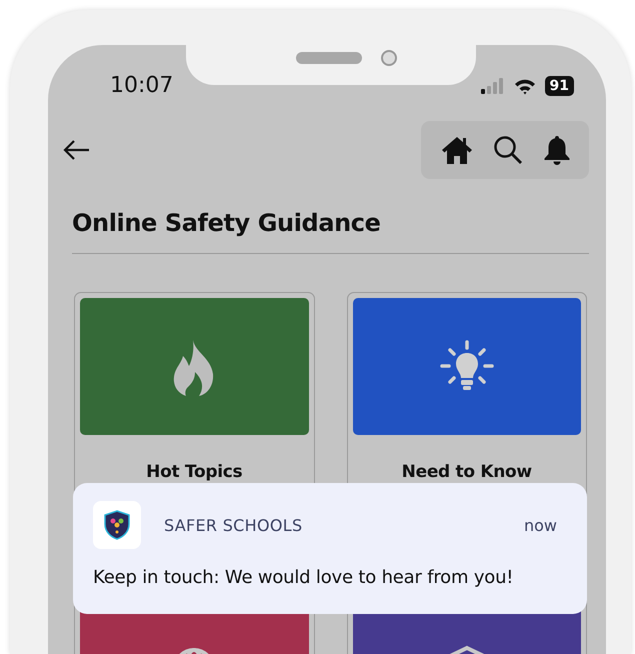  I want to click on app-icon, so click(117, 525).